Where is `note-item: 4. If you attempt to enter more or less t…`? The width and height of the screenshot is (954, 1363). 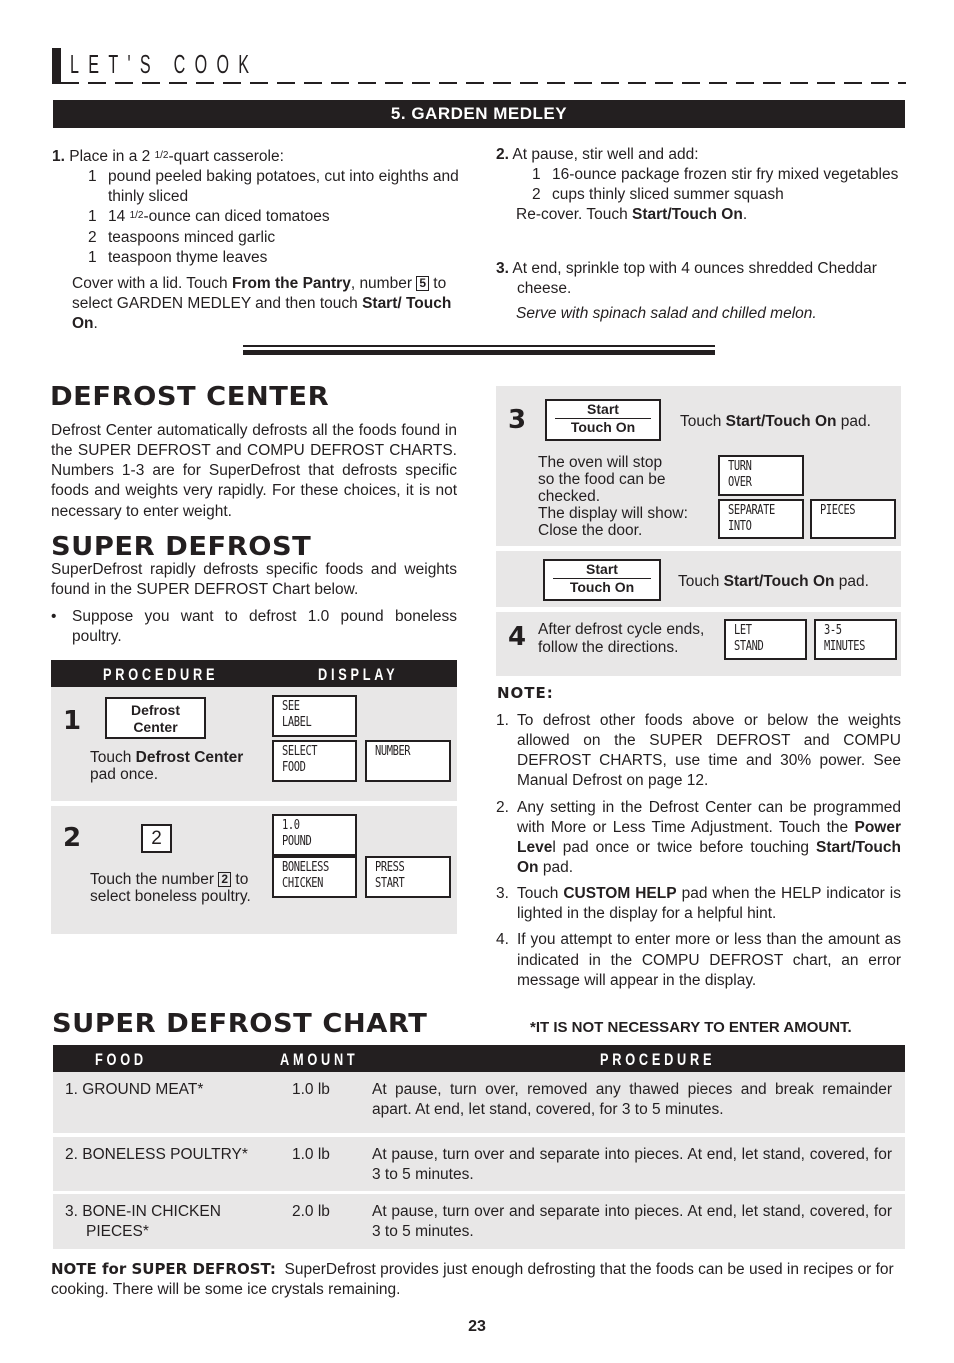 note-item: 4. If you attempt to enter more or less t… is located at coordinates (698, 960).